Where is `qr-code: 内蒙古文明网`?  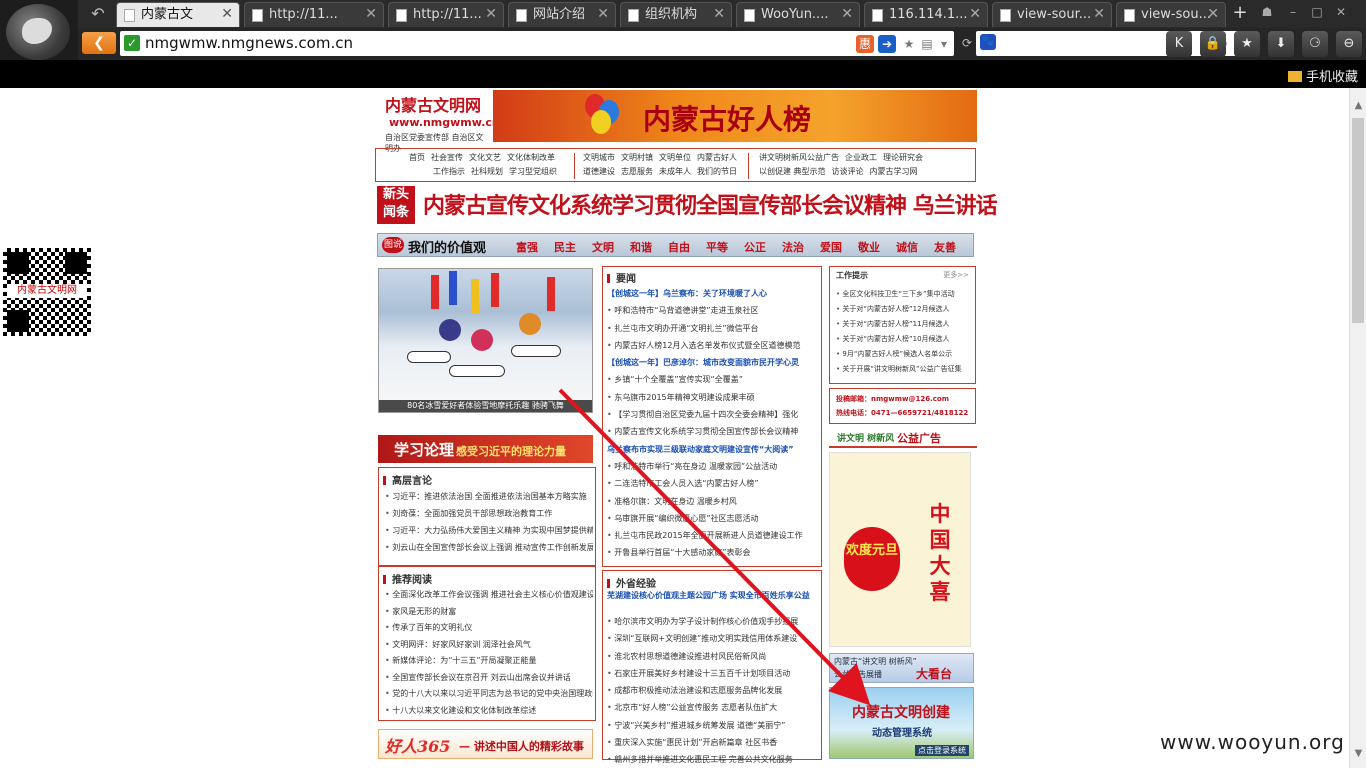
qr-code: 内蒙古文明网 is located at coordinates (47, 292).